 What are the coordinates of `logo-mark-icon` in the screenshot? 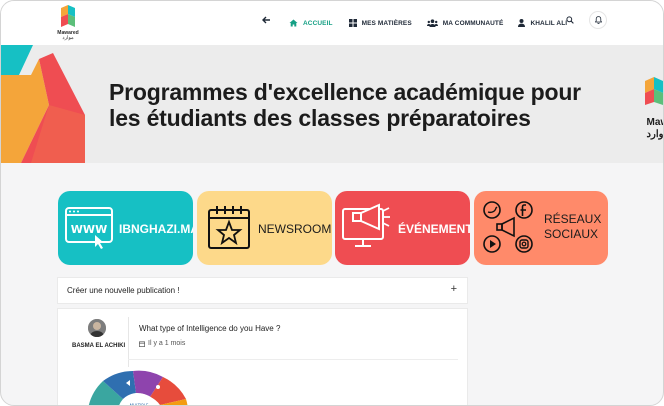 It's located at (68, 16).